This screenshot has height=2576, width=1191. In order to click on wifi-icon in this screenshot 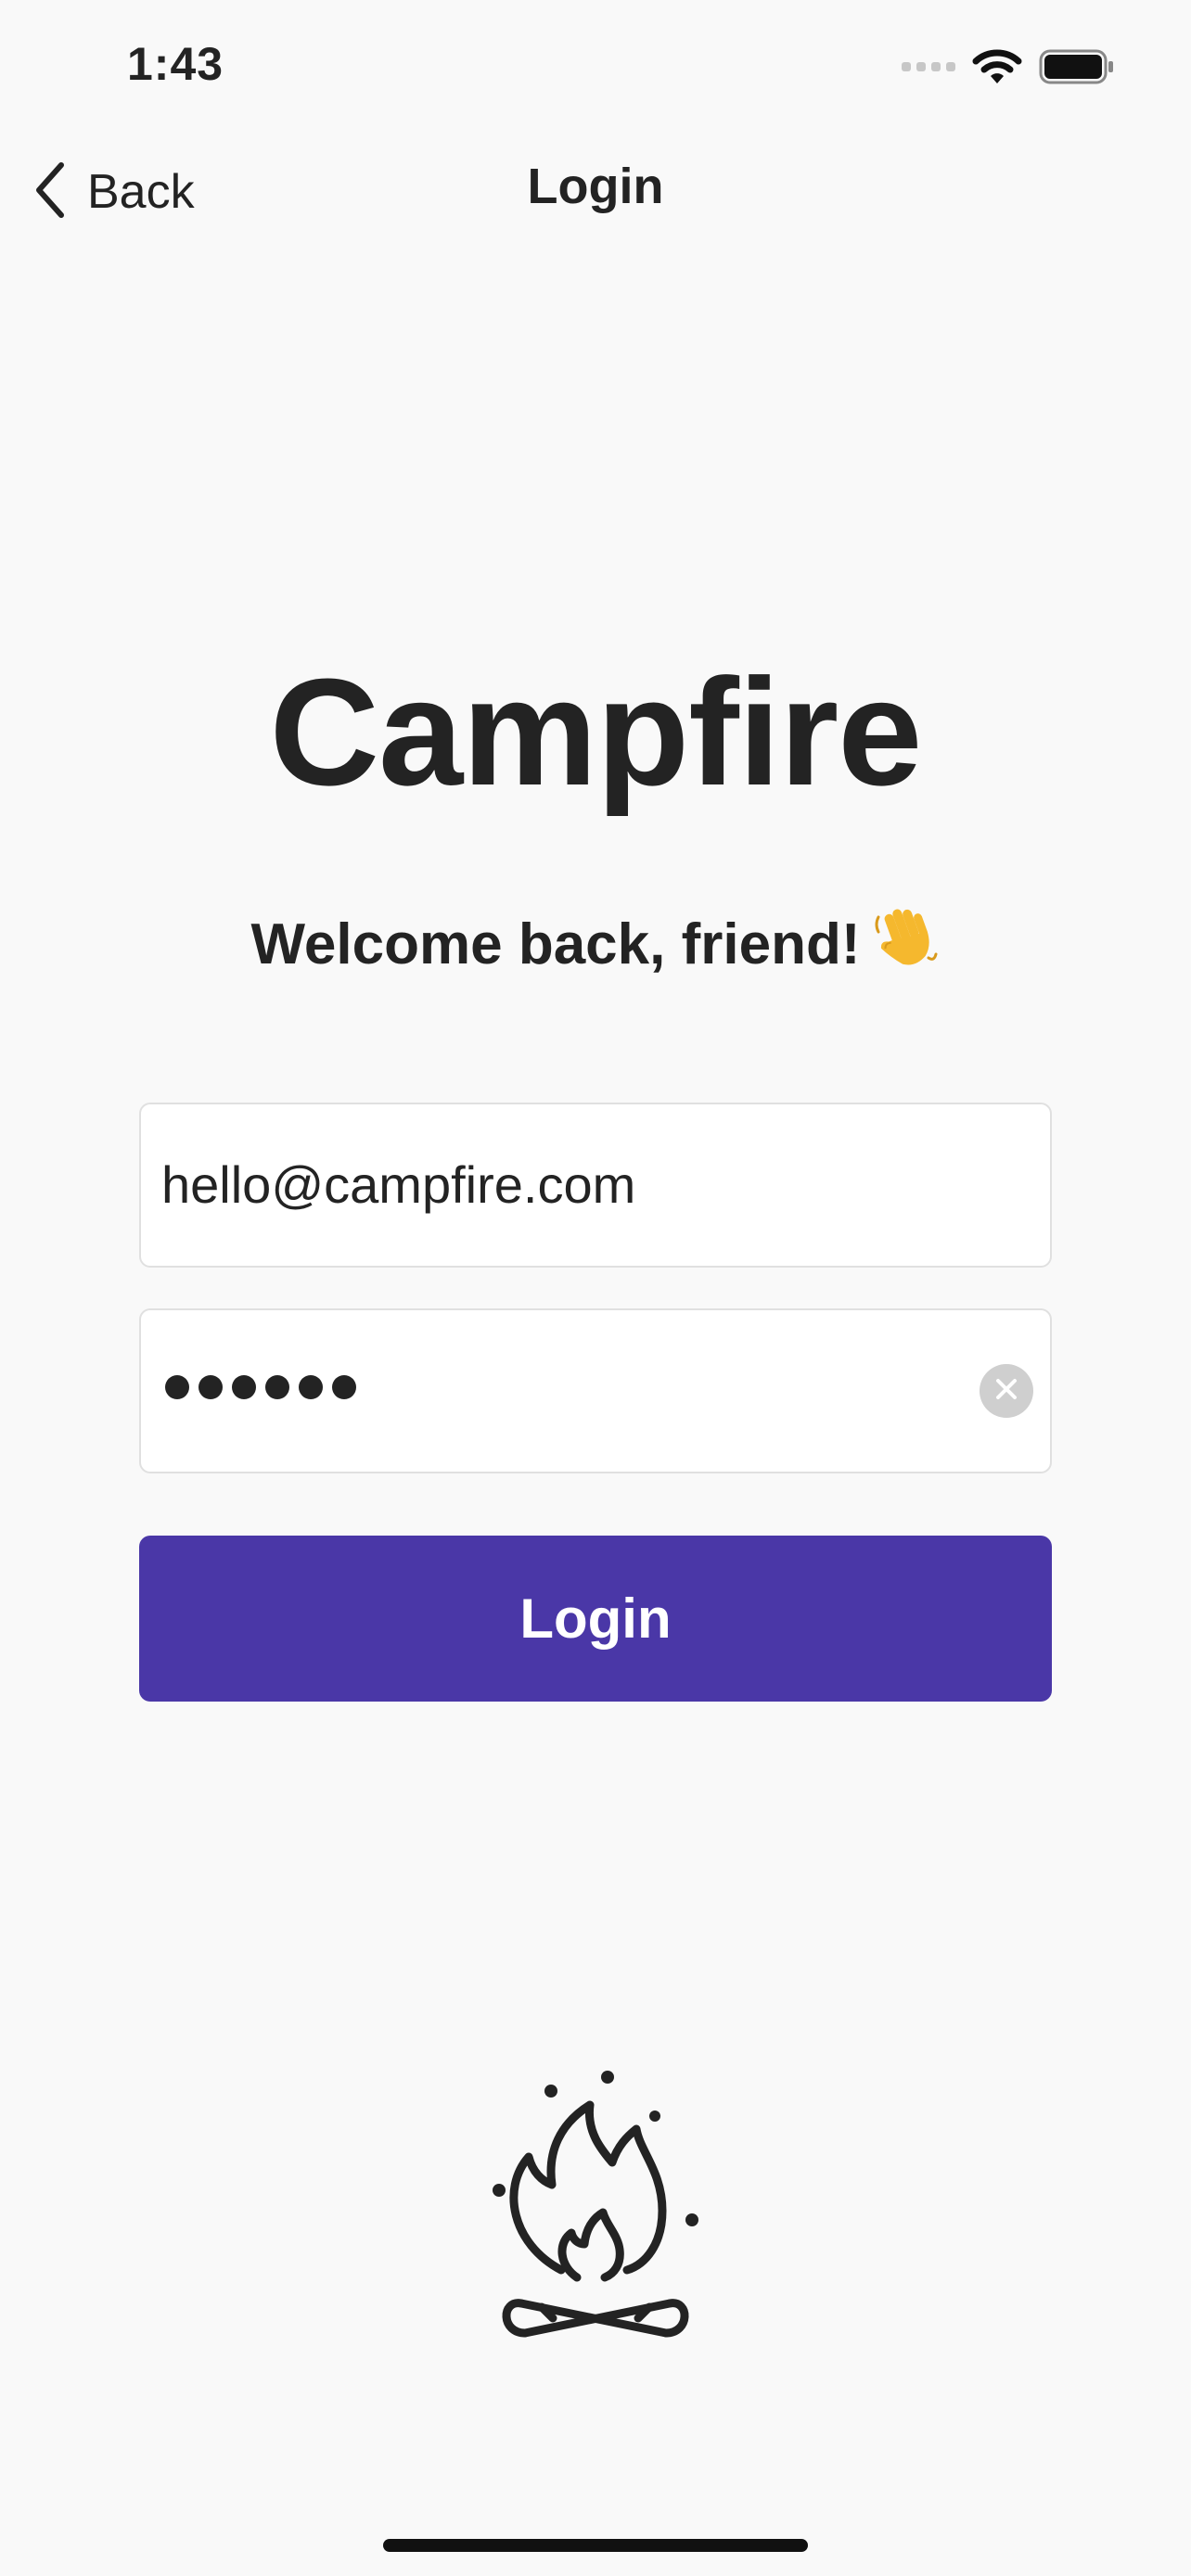, I will do `click(997, 66)`.